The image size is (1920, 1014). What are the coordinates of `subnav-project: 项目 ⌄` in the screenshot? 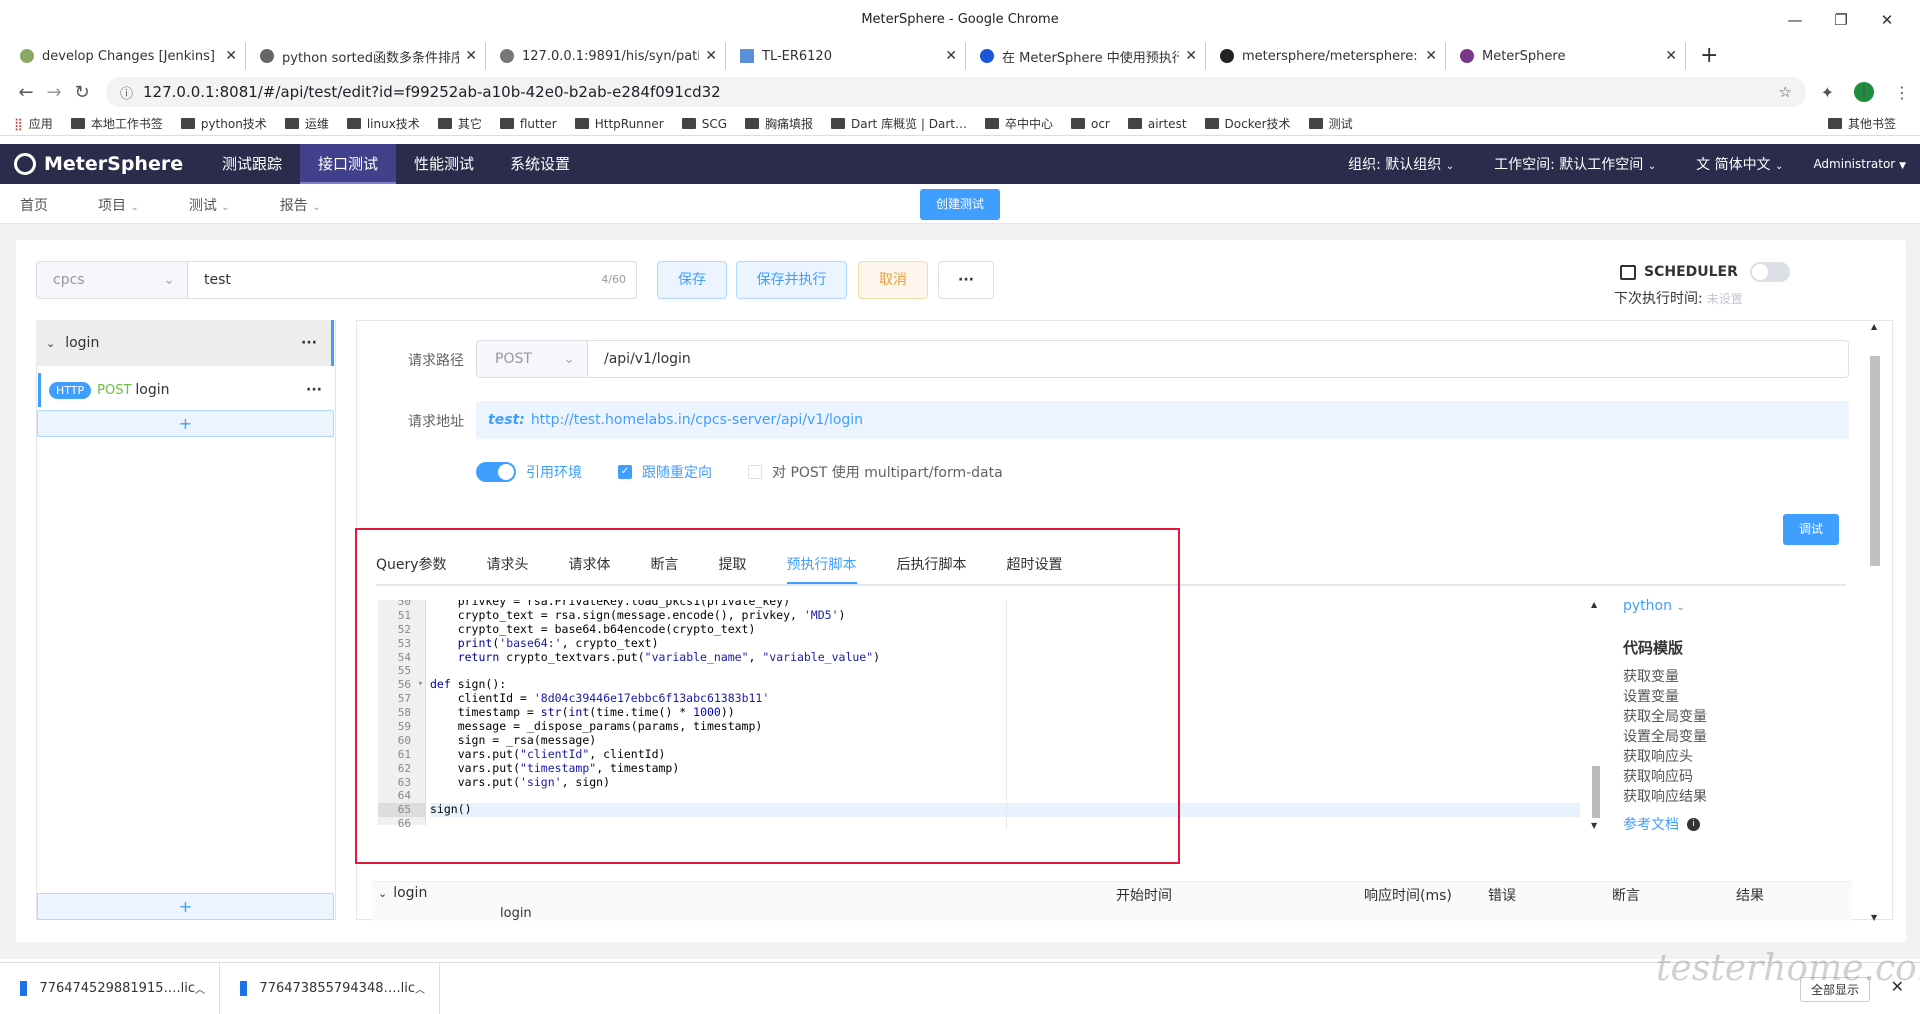 It's located at (118, 205).